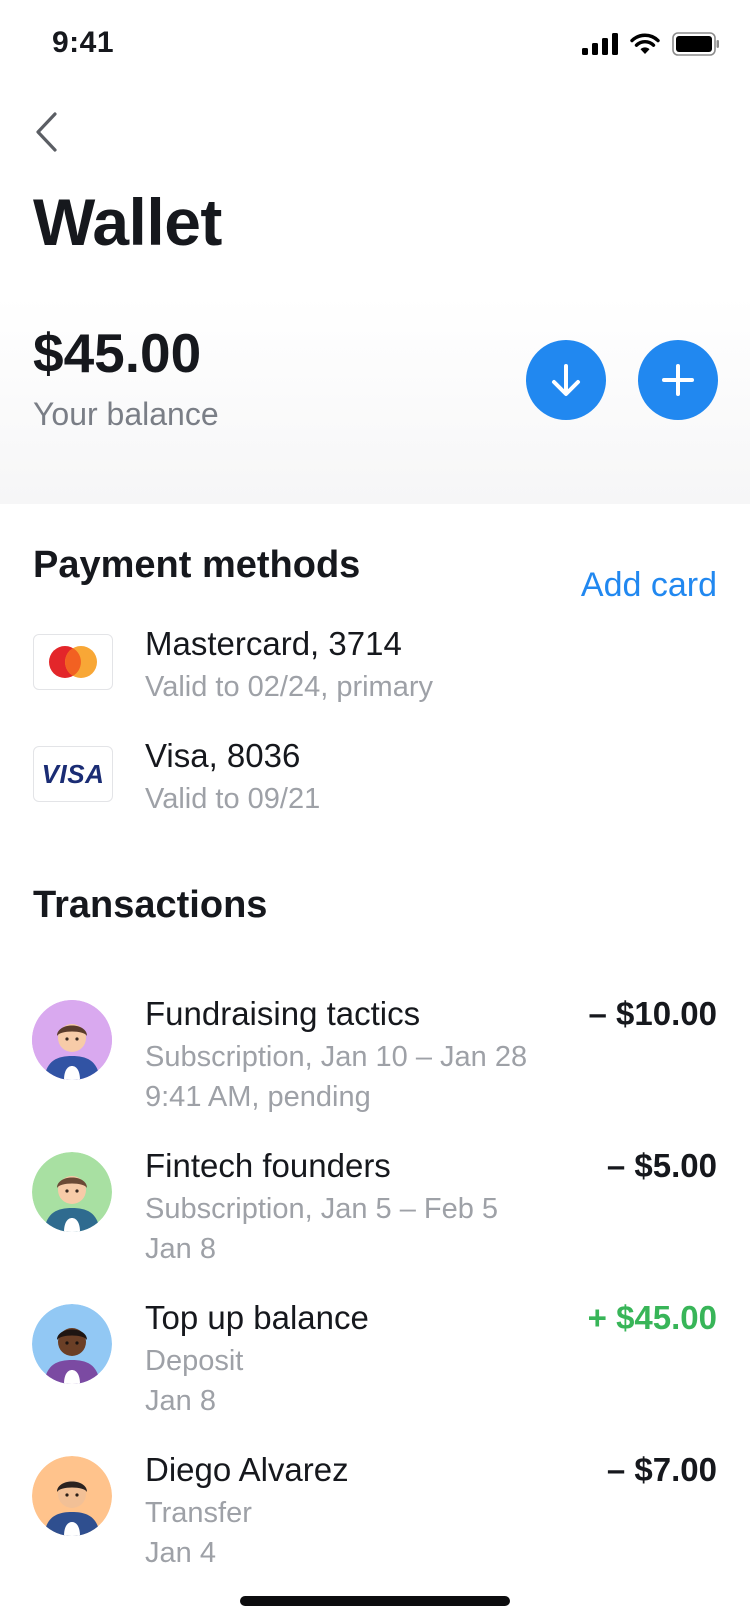 Image resolution: width=750 pixels, height=1624 pixels. I want to click on card-subtitle: Valid to 02/24, primary, so click(289, 687).